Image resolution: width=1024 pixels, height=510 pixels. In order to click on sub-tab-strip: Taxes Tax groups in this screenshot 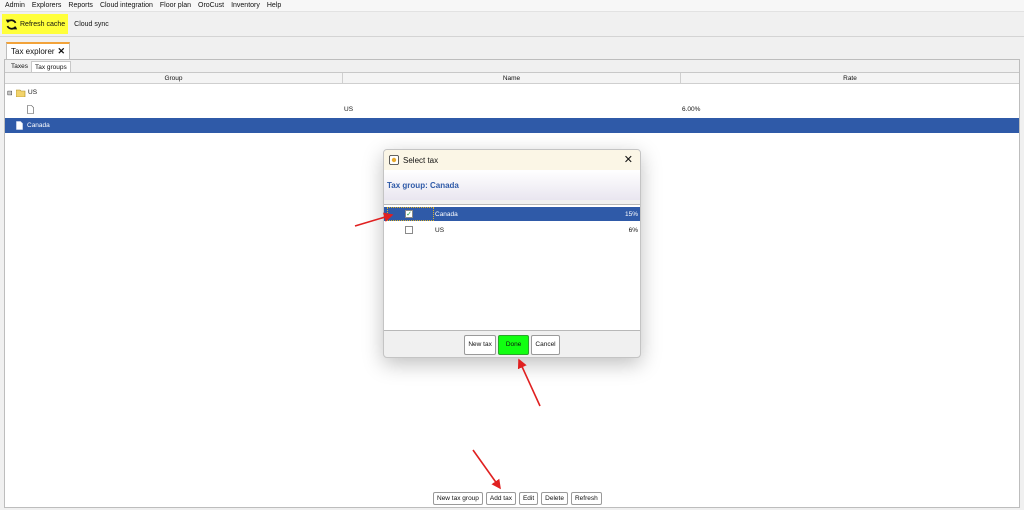, I will do `click(512, 66)`.